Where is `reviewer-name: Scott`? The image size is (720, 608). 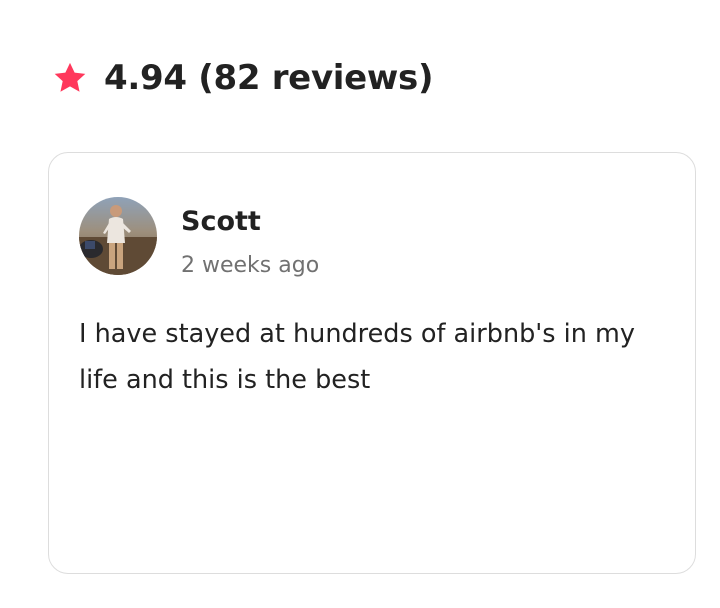
reviewer-name: Scott is located at coordinates (221, 221).